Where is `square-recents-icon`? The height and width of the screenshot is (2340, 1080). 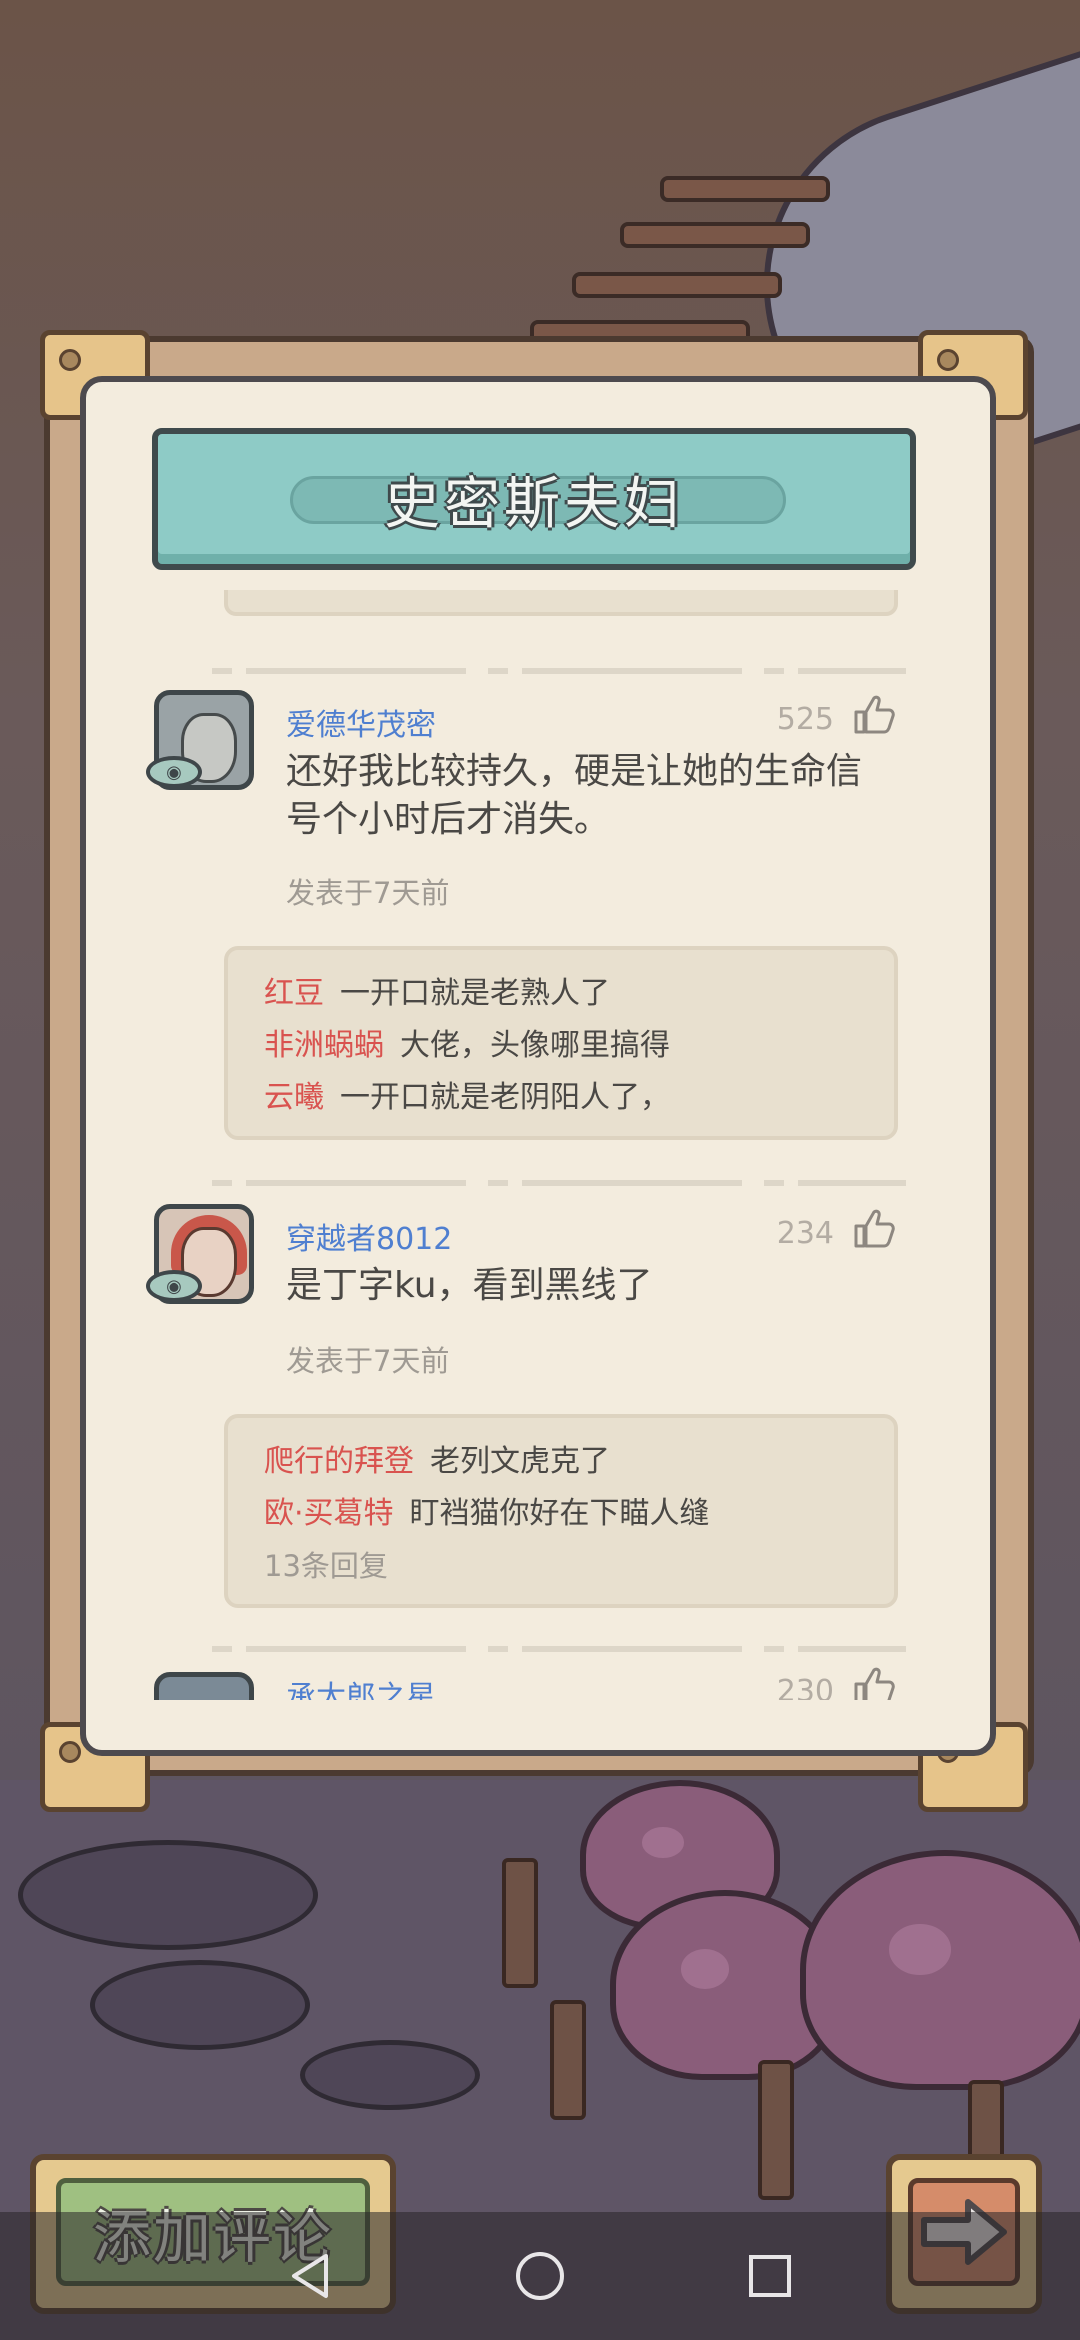
square-recents-icon is located at coordinates (770, 2276).